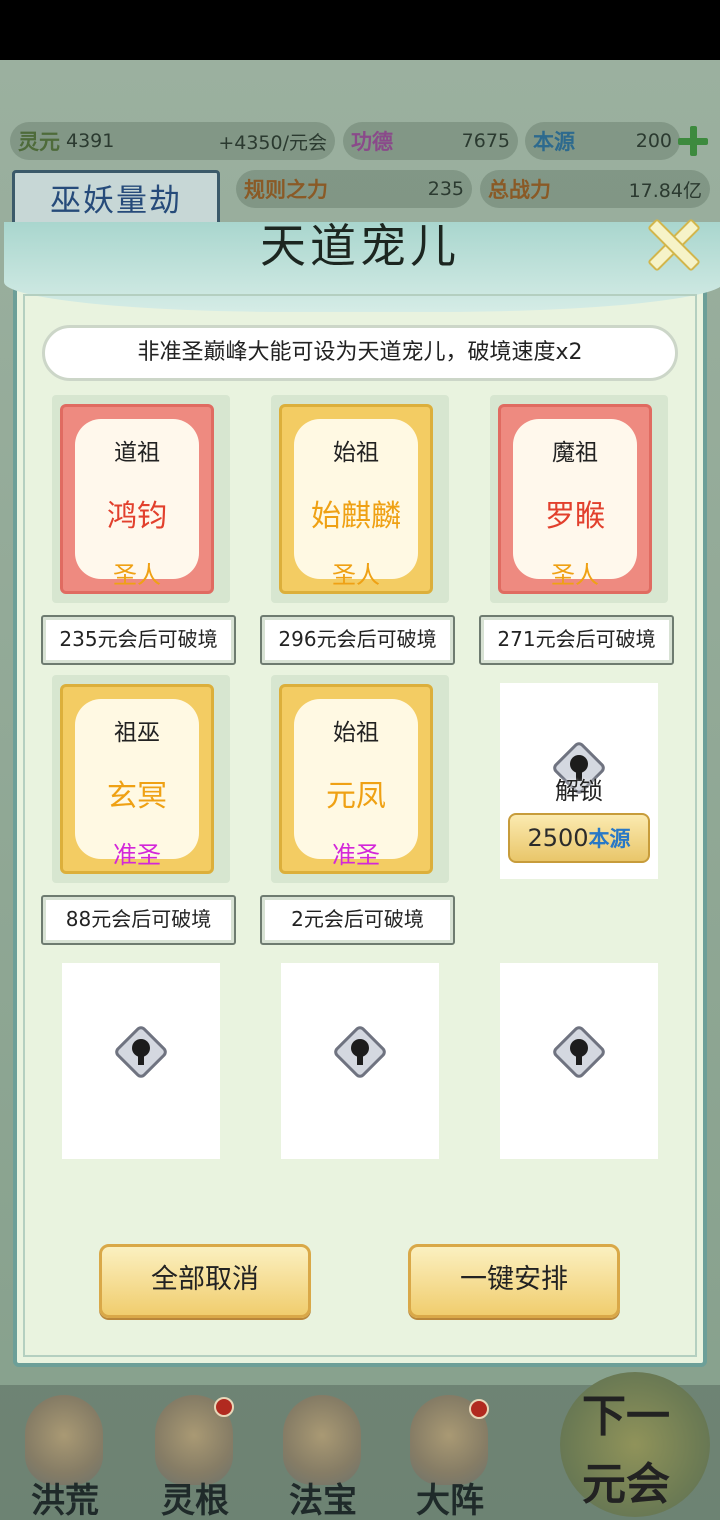 The image size is (720, 1520). I want to click on gongde-resource: 功德 7675, so click(430, 141).